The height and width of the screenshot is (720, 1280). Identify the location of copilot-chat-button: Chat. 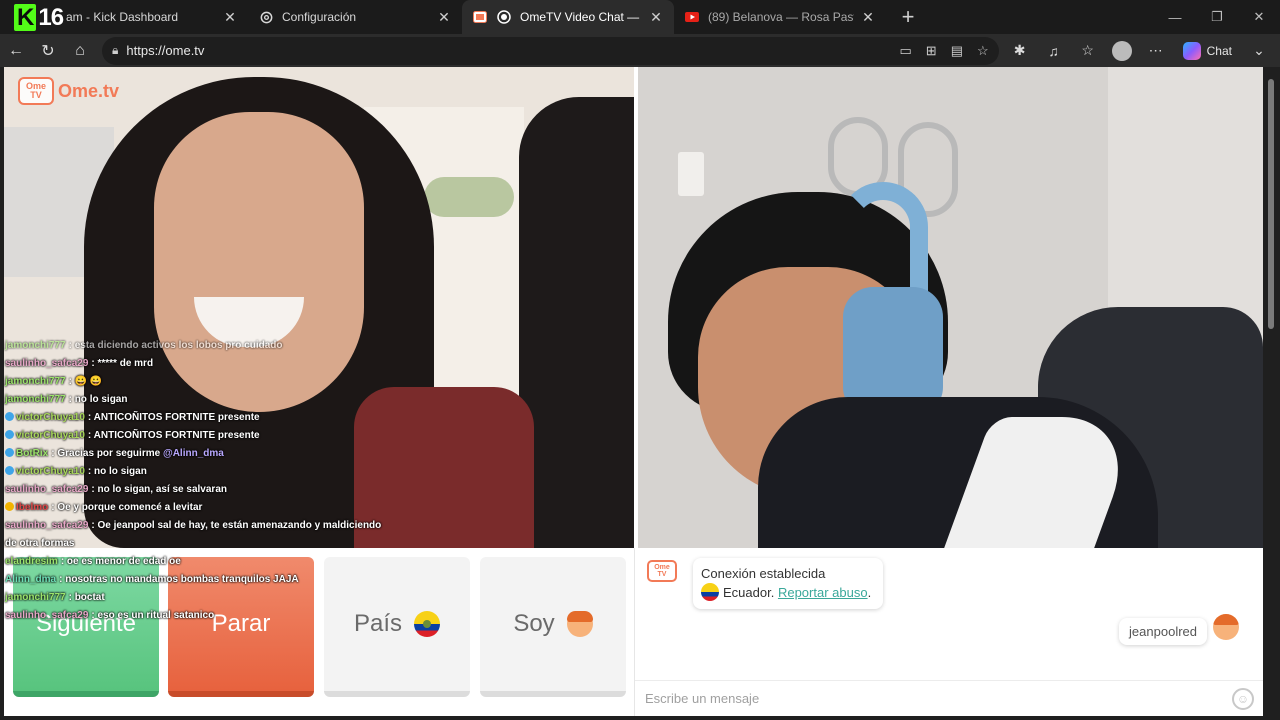
(1207, 50).